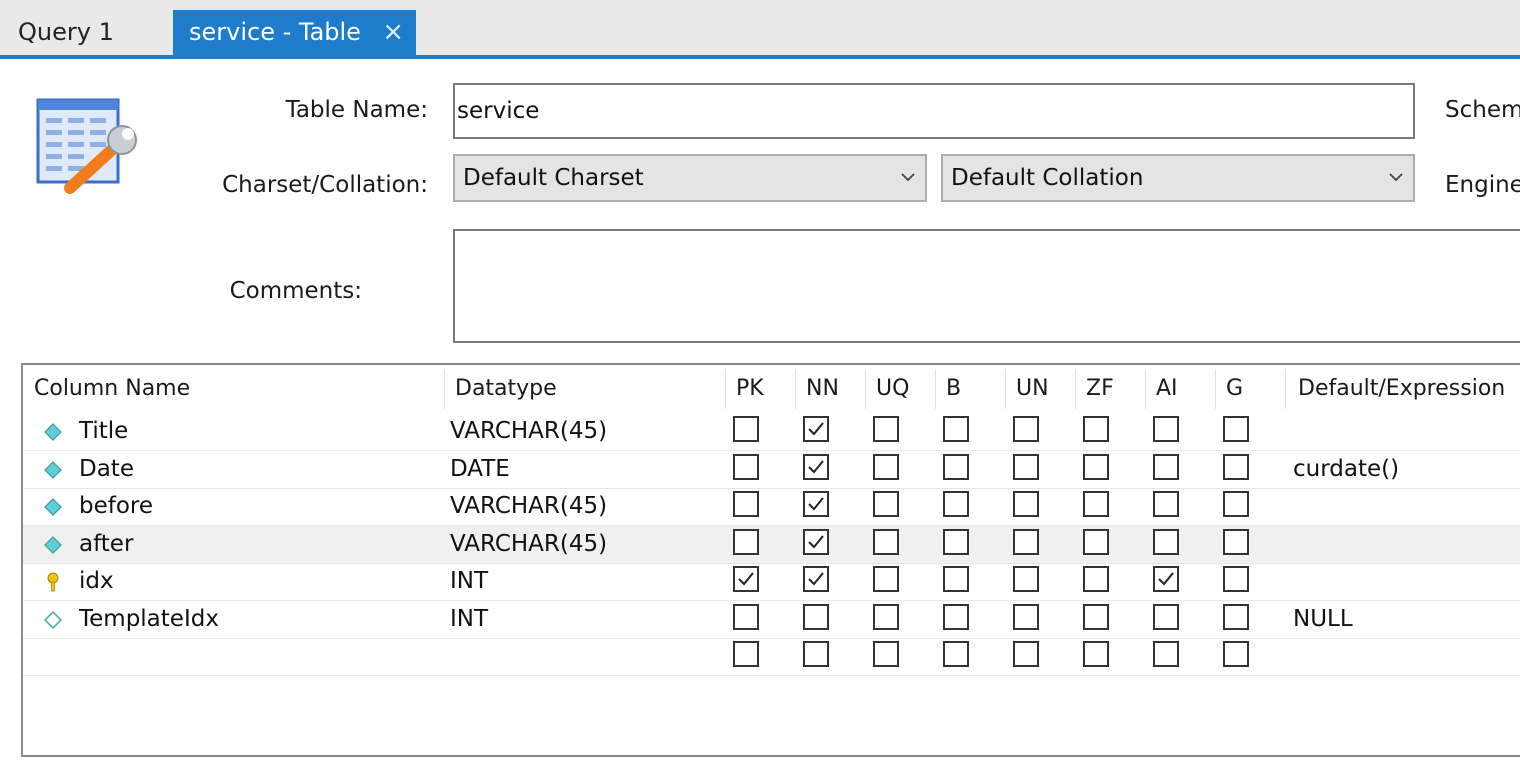  I want to click on column-name-cell: Title, so click(103, 431).